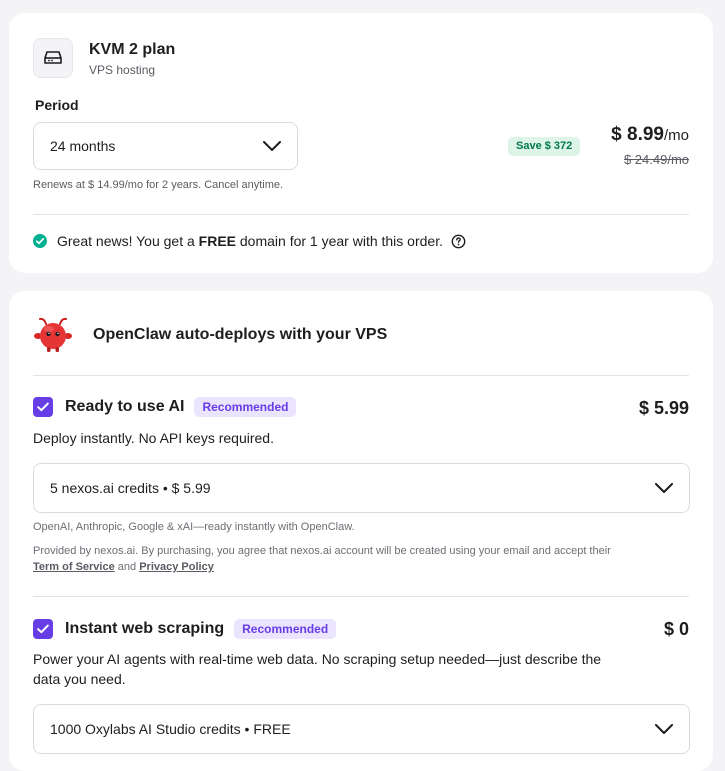  What do you see at coordinates (676, 629) in the screenshot?
I see `scraping-option-price: $ 0` at bounding box center [676, 629].